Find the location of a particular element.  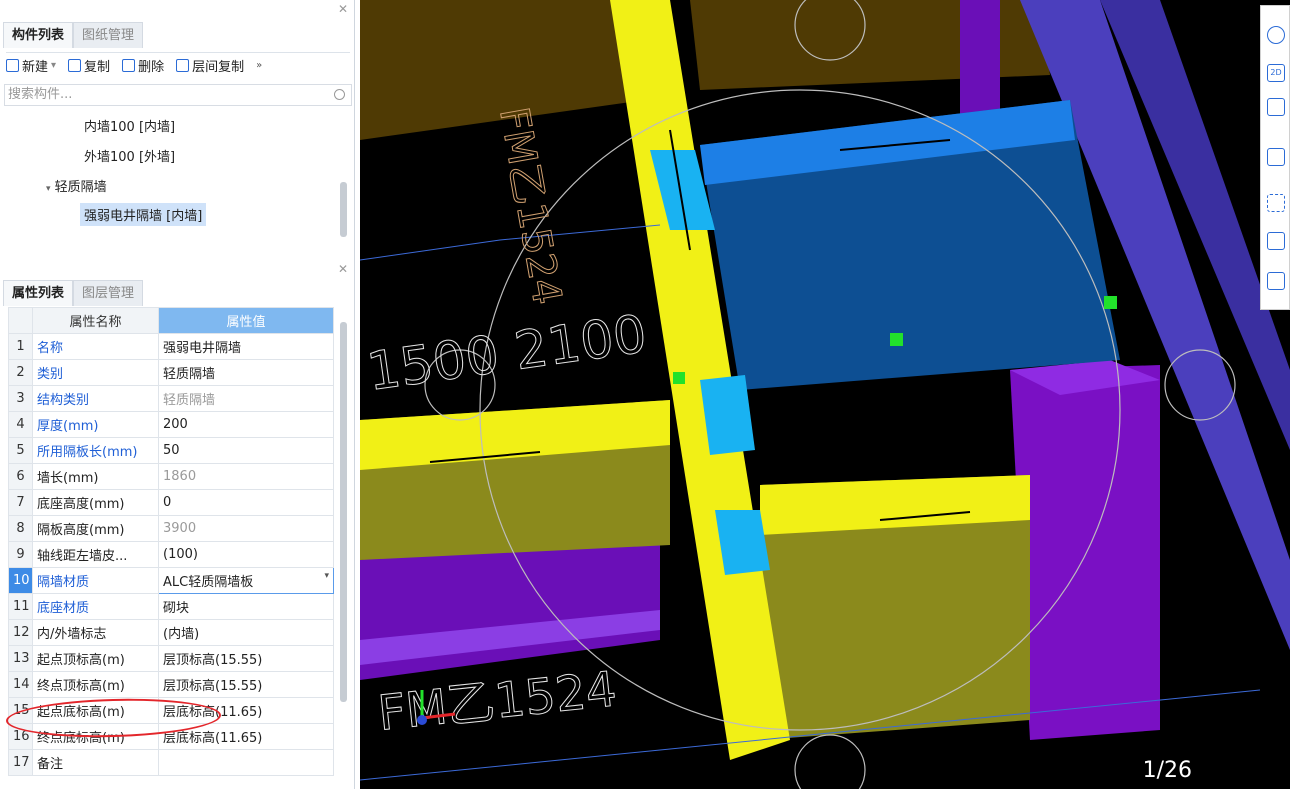

column is located at coordinates (1085, 552).